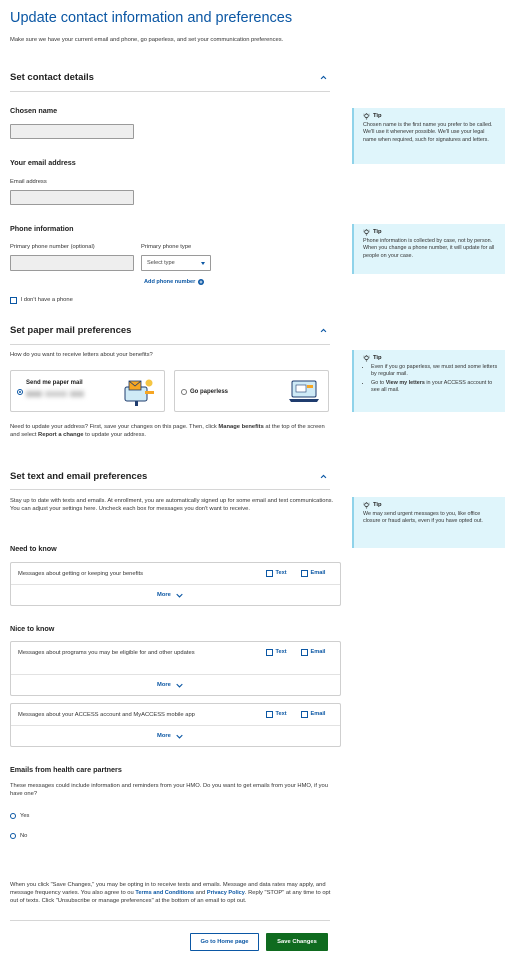  What do you see at coordinates (25, 816) in the screenshot?
I see `yes-label: Yes` at bounding box center [25, 816].